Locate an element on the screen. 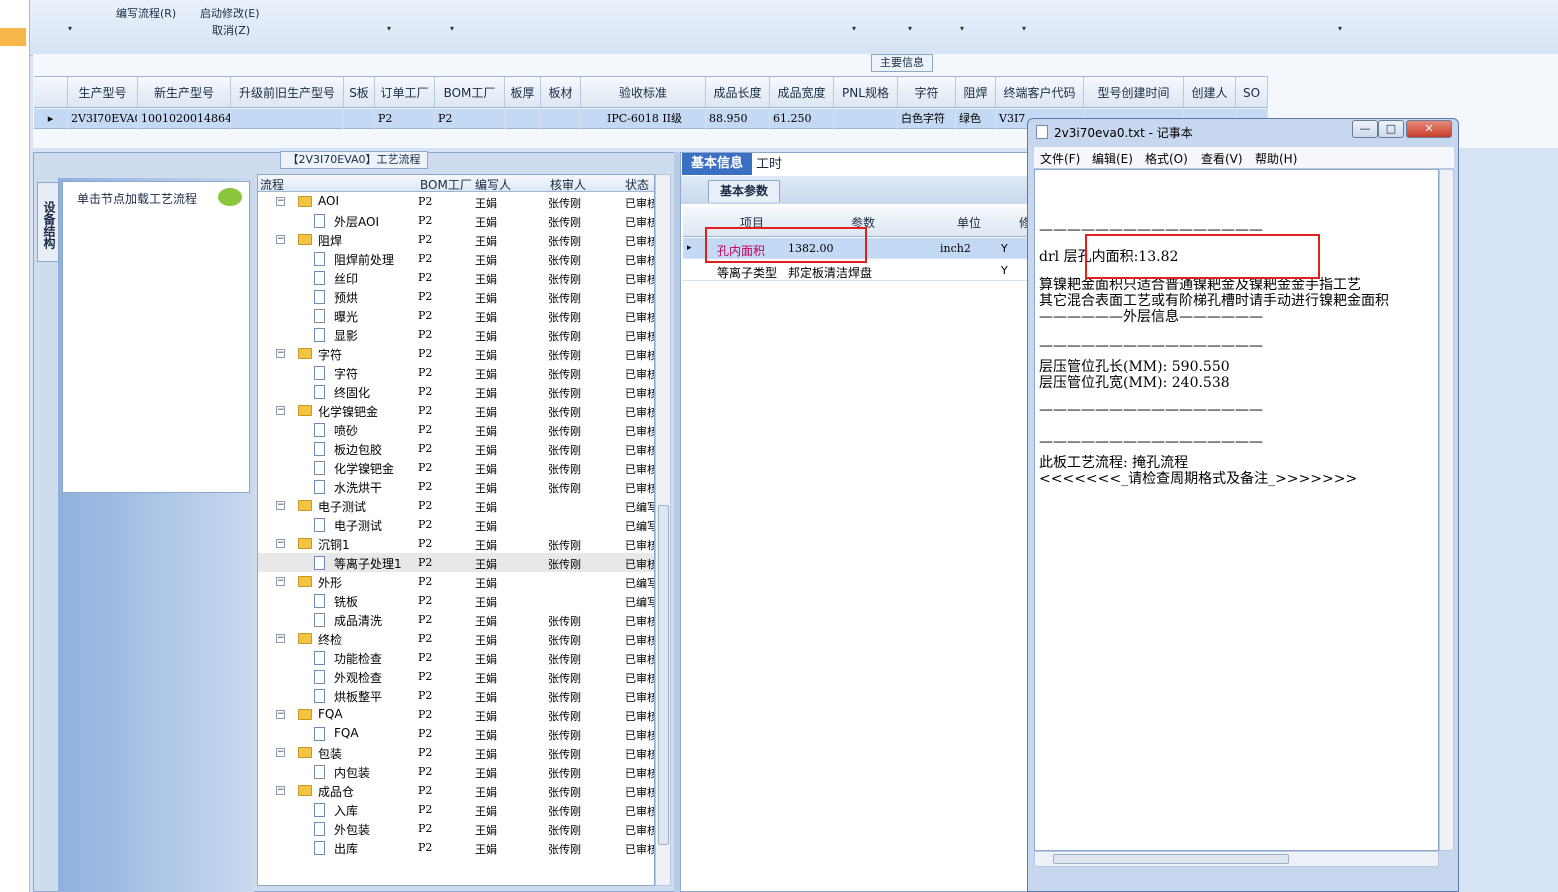 This screenshot has width=1558, height=892. tree-col-header: 编写人 is located at coordinates (493, 184).